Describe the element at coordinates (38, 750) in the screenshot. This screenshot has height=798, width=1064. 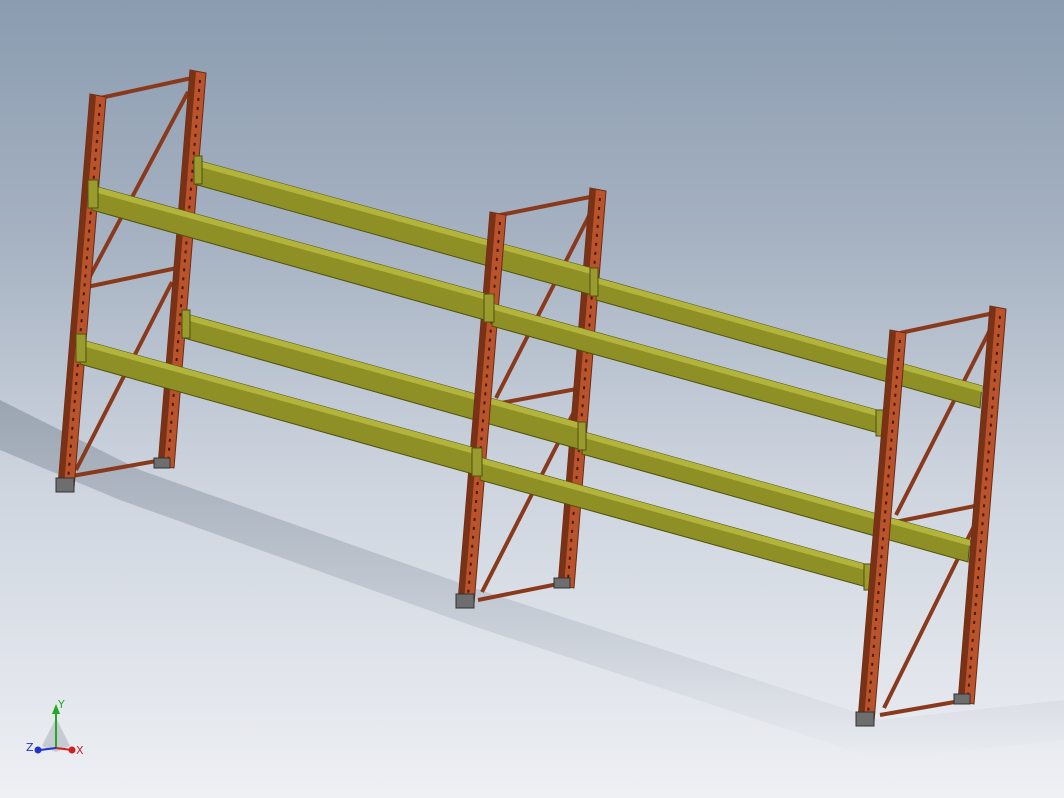
I see `z-arrow-icon` at that location.